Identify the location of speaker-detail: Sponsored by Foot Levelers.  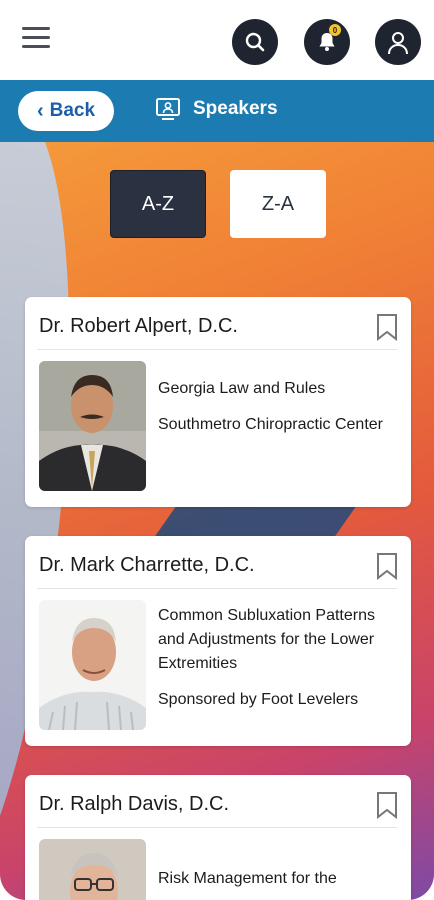
(258, 699).